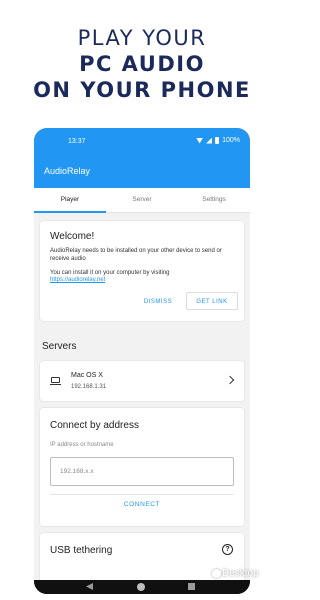  Describe the element at coordinates (72, 236) in the screenshot. I see `welcome-title: Welcome!` at that location.